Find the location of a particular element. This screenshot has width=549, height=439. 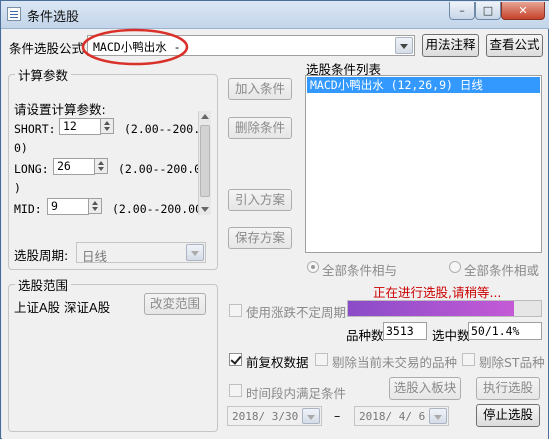

execute-button: 执行选股 is located at coordinates (508, 388).